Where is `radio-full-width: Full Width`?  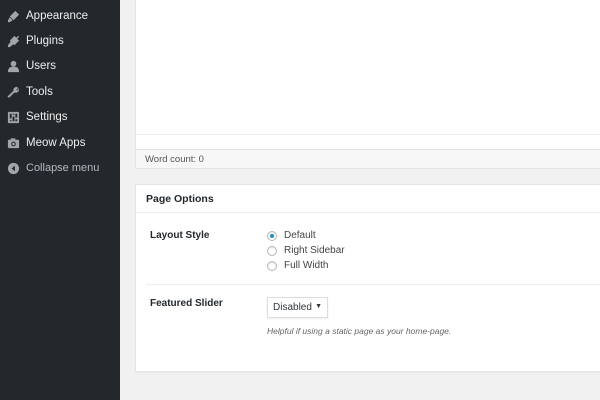
radio-full-width: Full Width is located at coordinates (297, 265).